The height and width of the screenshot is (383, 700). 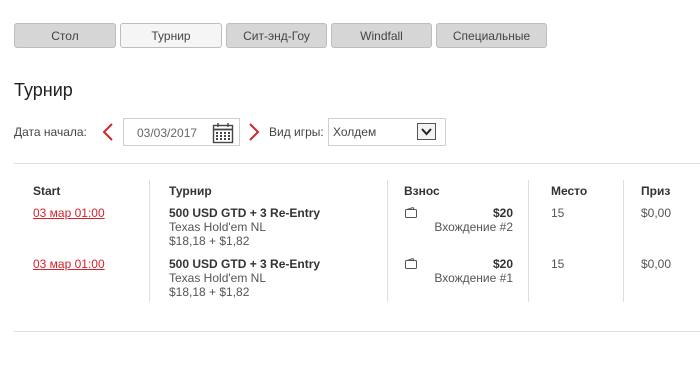 I want to click on tab-windfall: Windfall, so click(x=381, y=35).